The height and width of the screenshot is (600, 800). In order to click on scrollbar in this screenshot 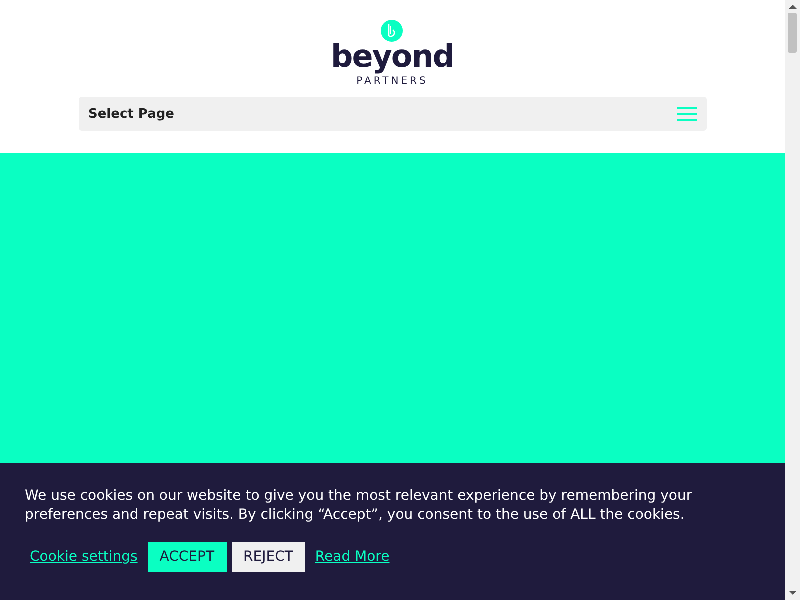, I will do `click(792, 300)`.